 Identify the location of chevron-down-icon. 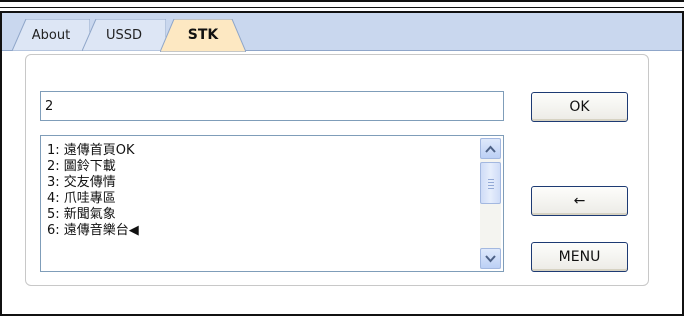
(490, 258).